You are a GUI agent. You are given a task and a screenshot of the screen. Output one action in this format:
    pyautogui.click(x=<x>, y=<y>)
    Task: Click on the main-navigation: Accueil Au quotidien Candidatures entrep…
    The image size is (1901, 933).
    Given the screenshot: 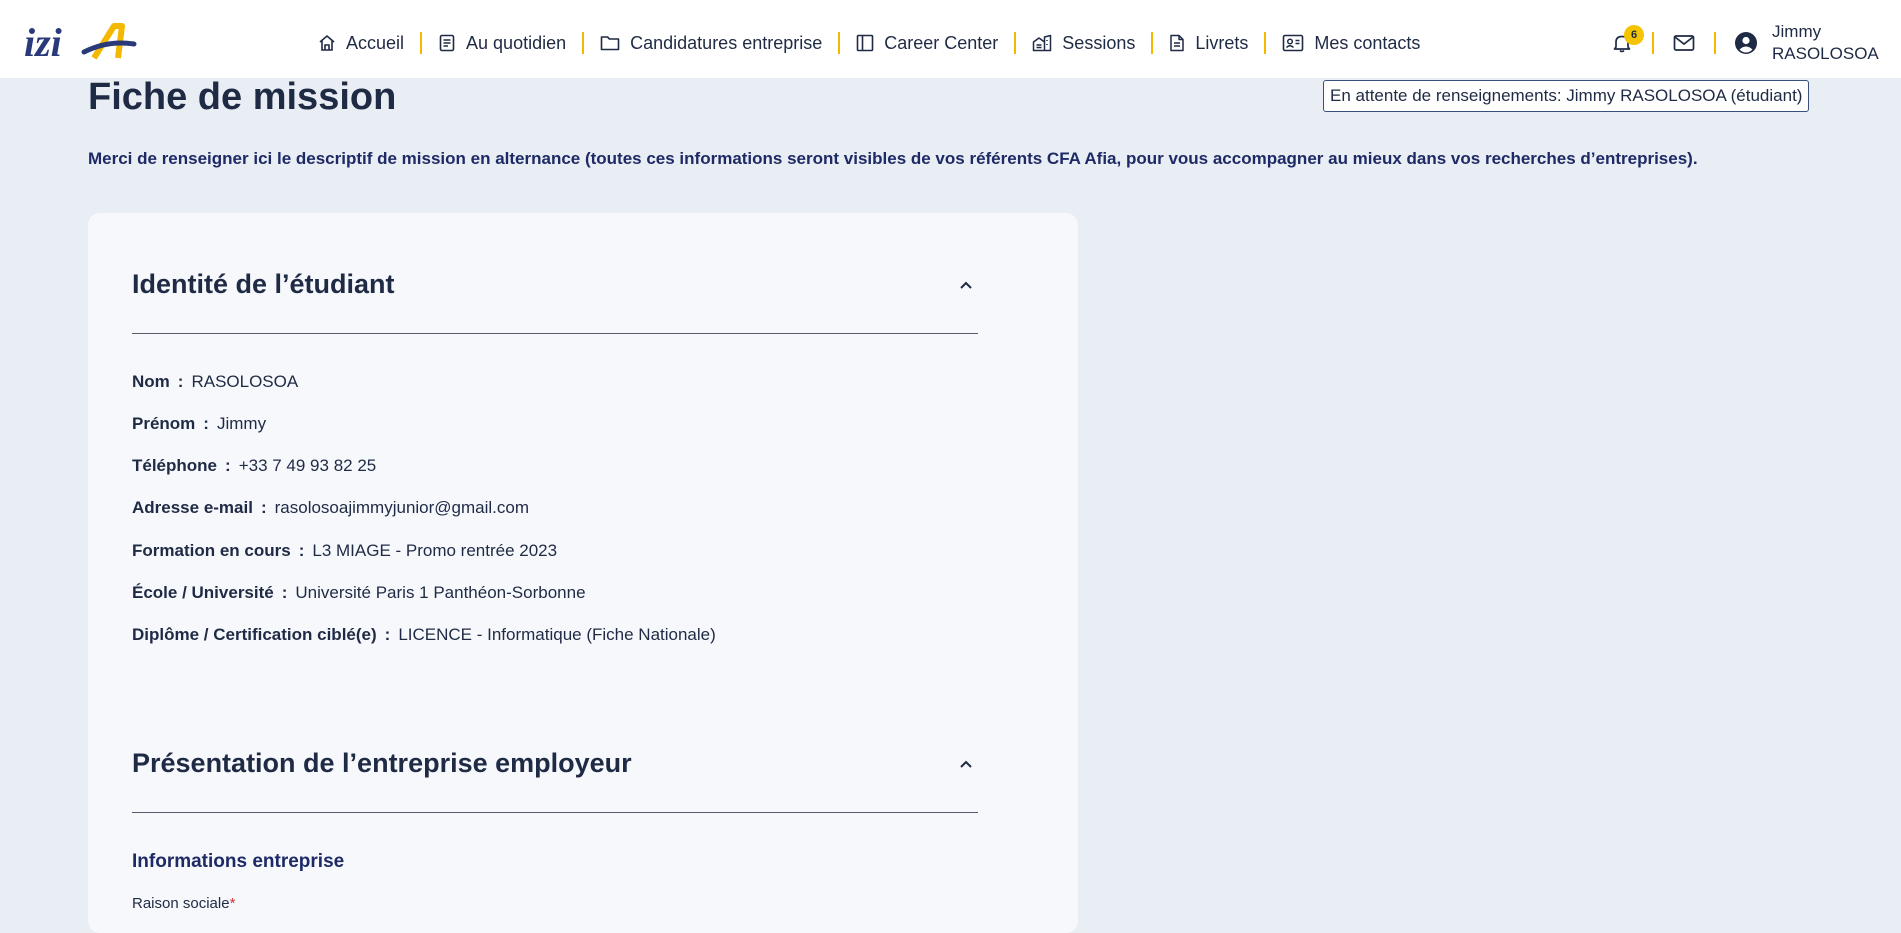 What is the action you would take?
    pyautogui.click(x=869, y=43)
    